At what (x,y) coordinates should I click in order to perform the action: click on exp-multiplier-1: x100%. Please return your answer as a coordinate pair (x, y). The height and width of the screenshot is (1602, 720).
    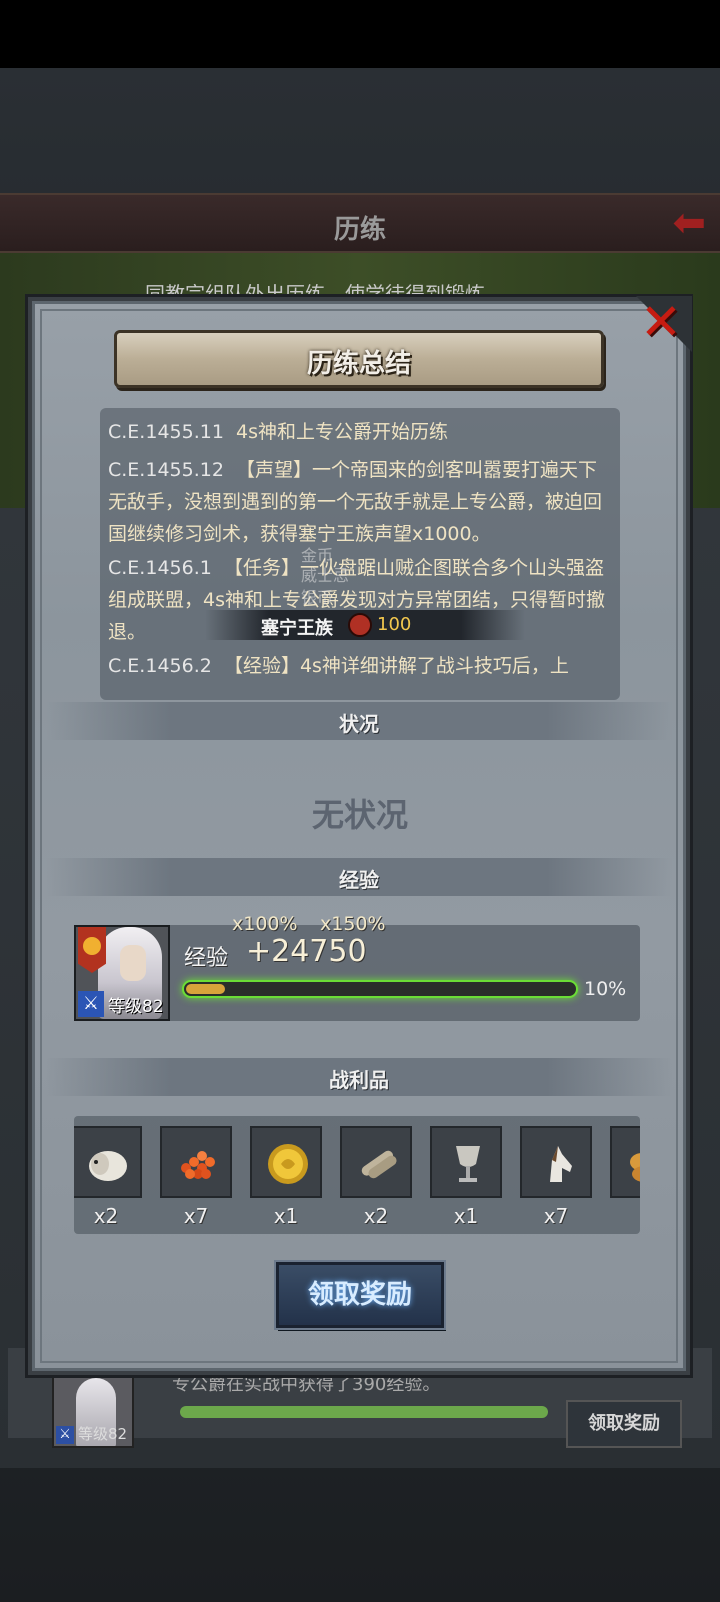
    Looking at the image, I should click on (265, 924).